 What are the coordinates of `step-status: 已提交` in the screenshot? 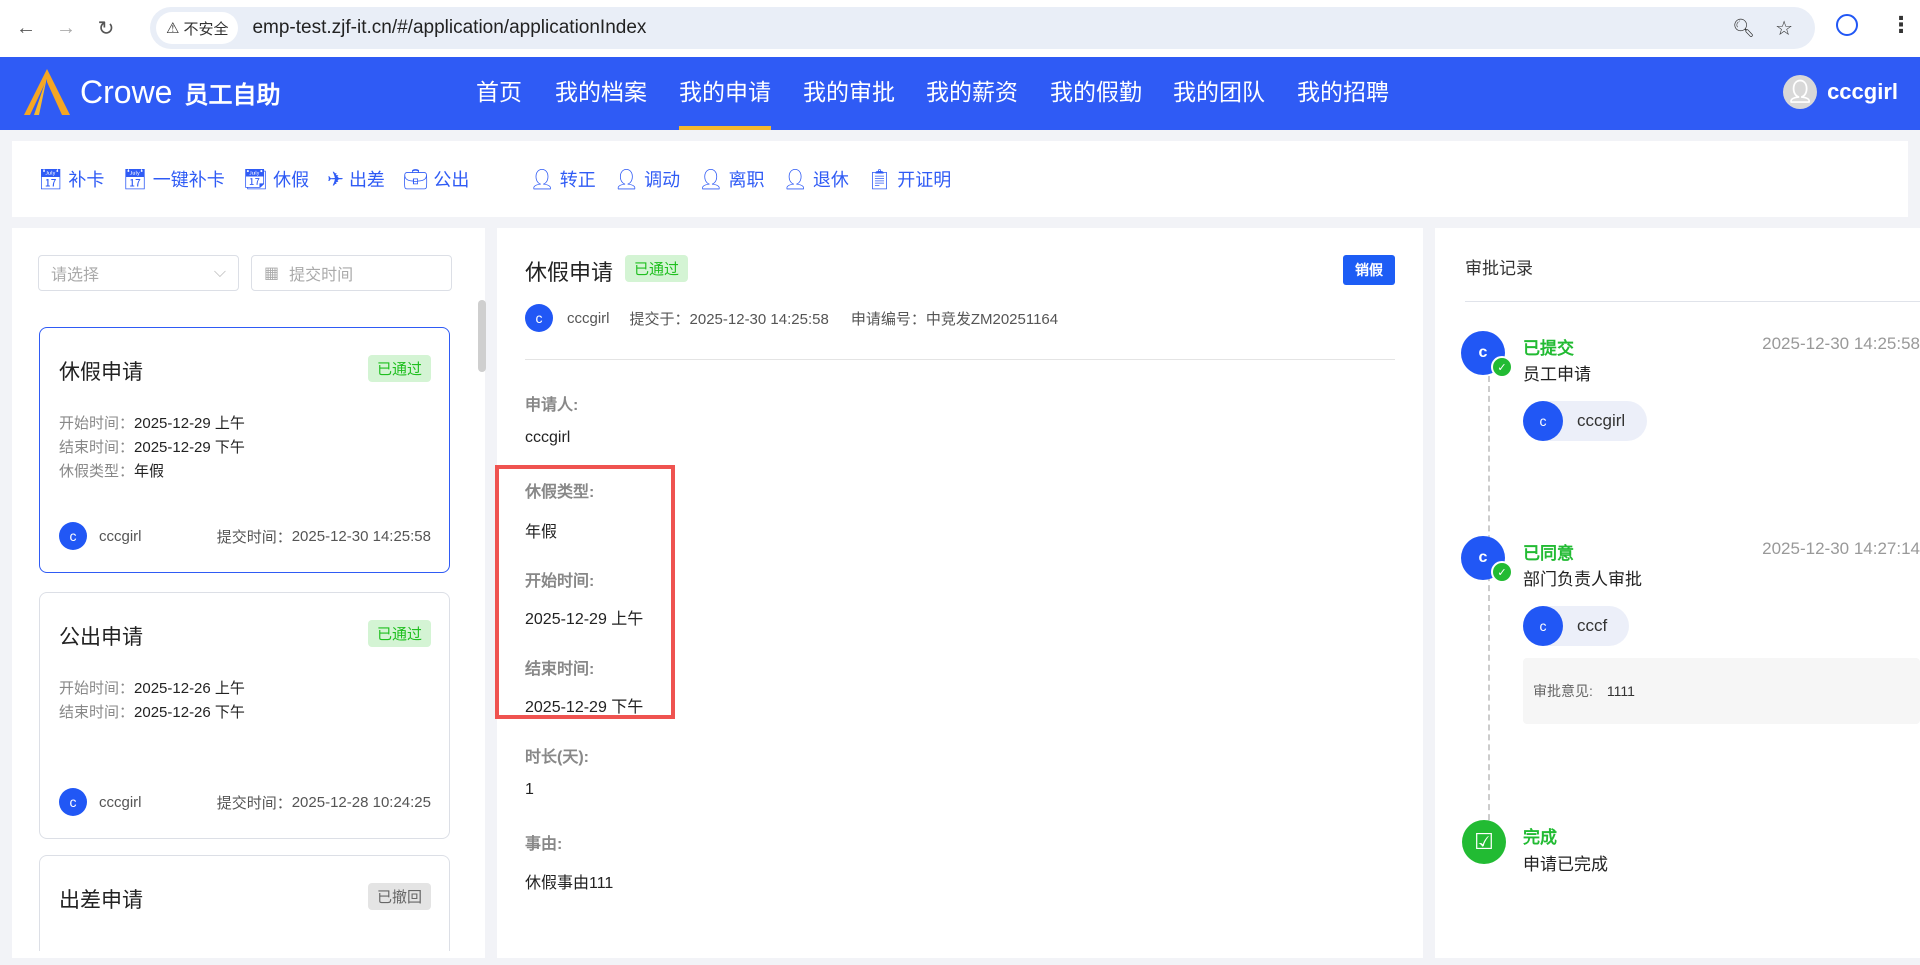 It's located at (1548, 348).